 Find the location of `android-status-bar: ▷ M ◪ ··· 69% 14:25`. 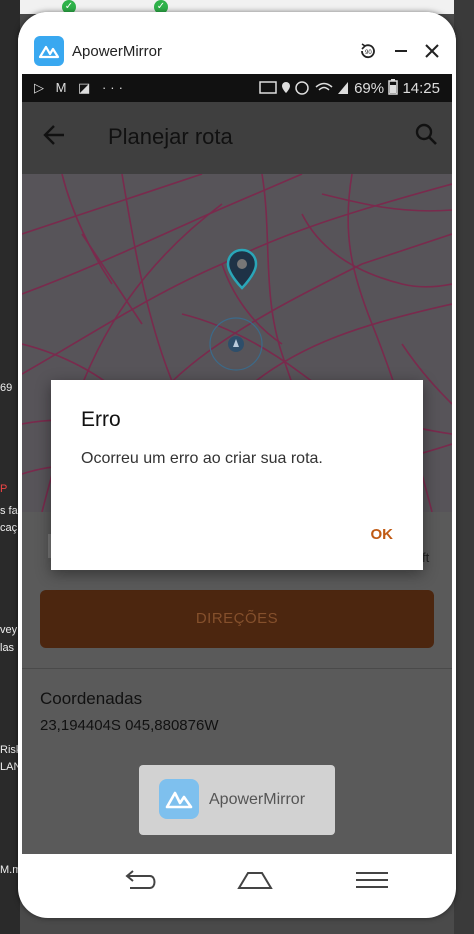

android-status-bar: ▷ M ◪ ··· 69% 14:25 is located at coordinates (237, 88).